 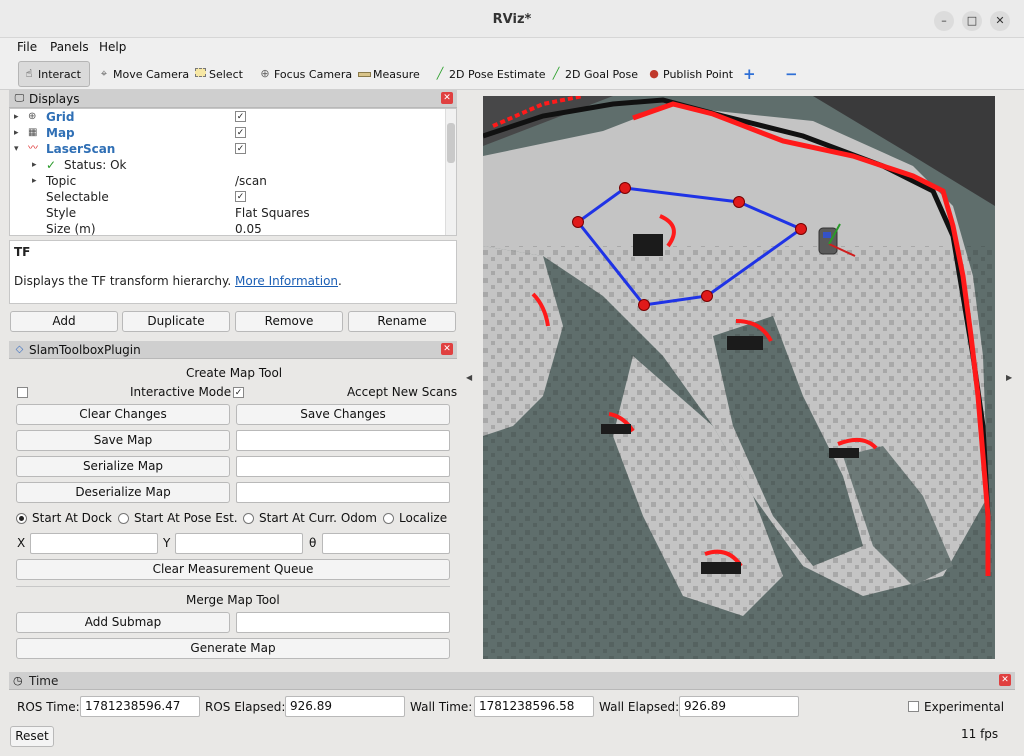 I want to click on menu-help: Help, so click(x=112, y=47).